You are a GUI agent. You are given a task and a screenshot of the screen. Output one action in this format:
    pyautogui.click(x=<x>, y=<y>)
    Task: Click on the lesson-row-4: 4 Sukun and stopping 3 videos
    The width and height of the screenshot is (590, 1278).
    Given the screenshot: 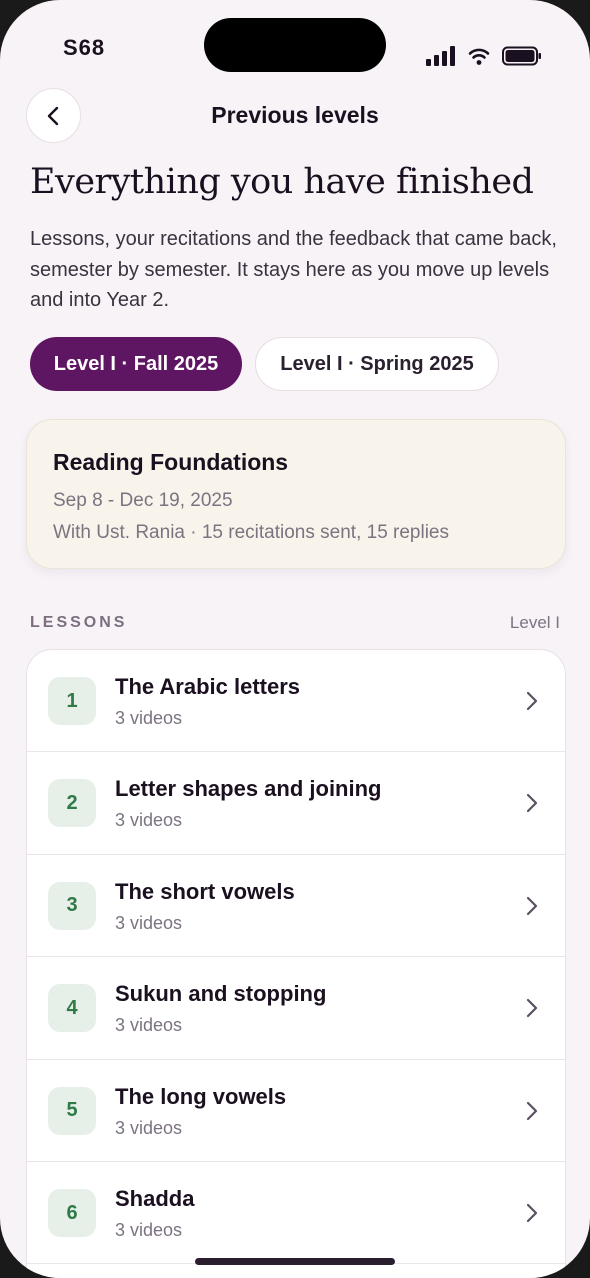 What is the action you would take?
    pyautogui.click(x=296, y=1008)
    